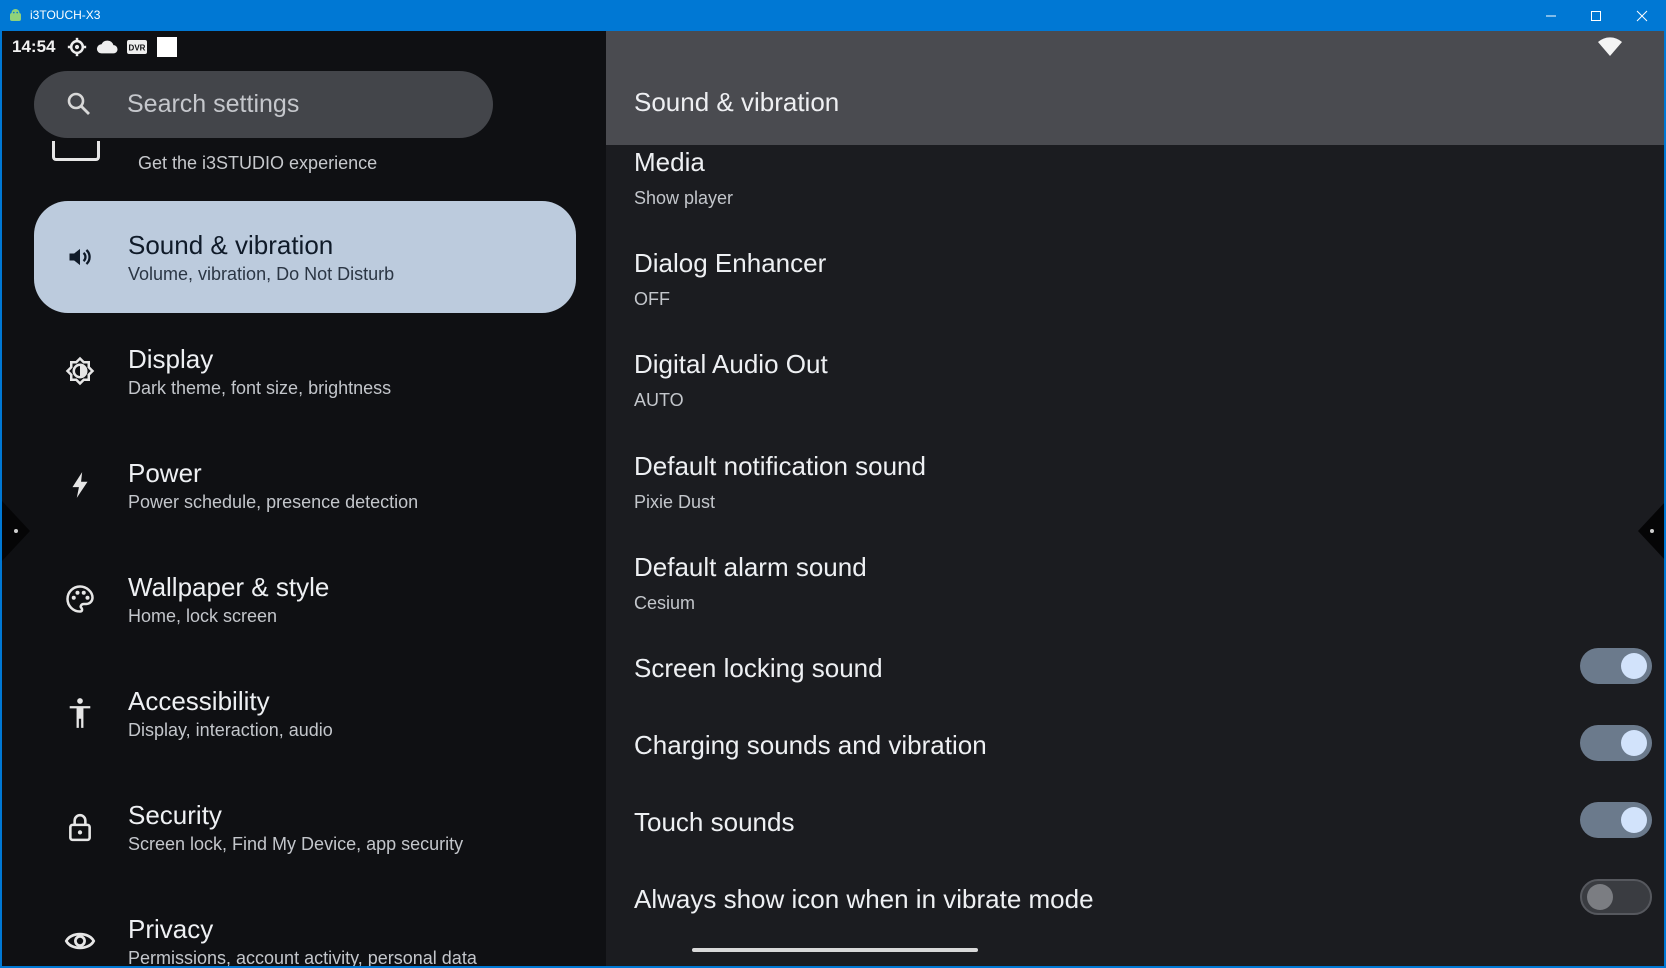 This screenshot has height=968, width=1666. Describe the element at coordinates (659, 400) in the screenshot. I see `pref-subtitle: AUTO` at that location.